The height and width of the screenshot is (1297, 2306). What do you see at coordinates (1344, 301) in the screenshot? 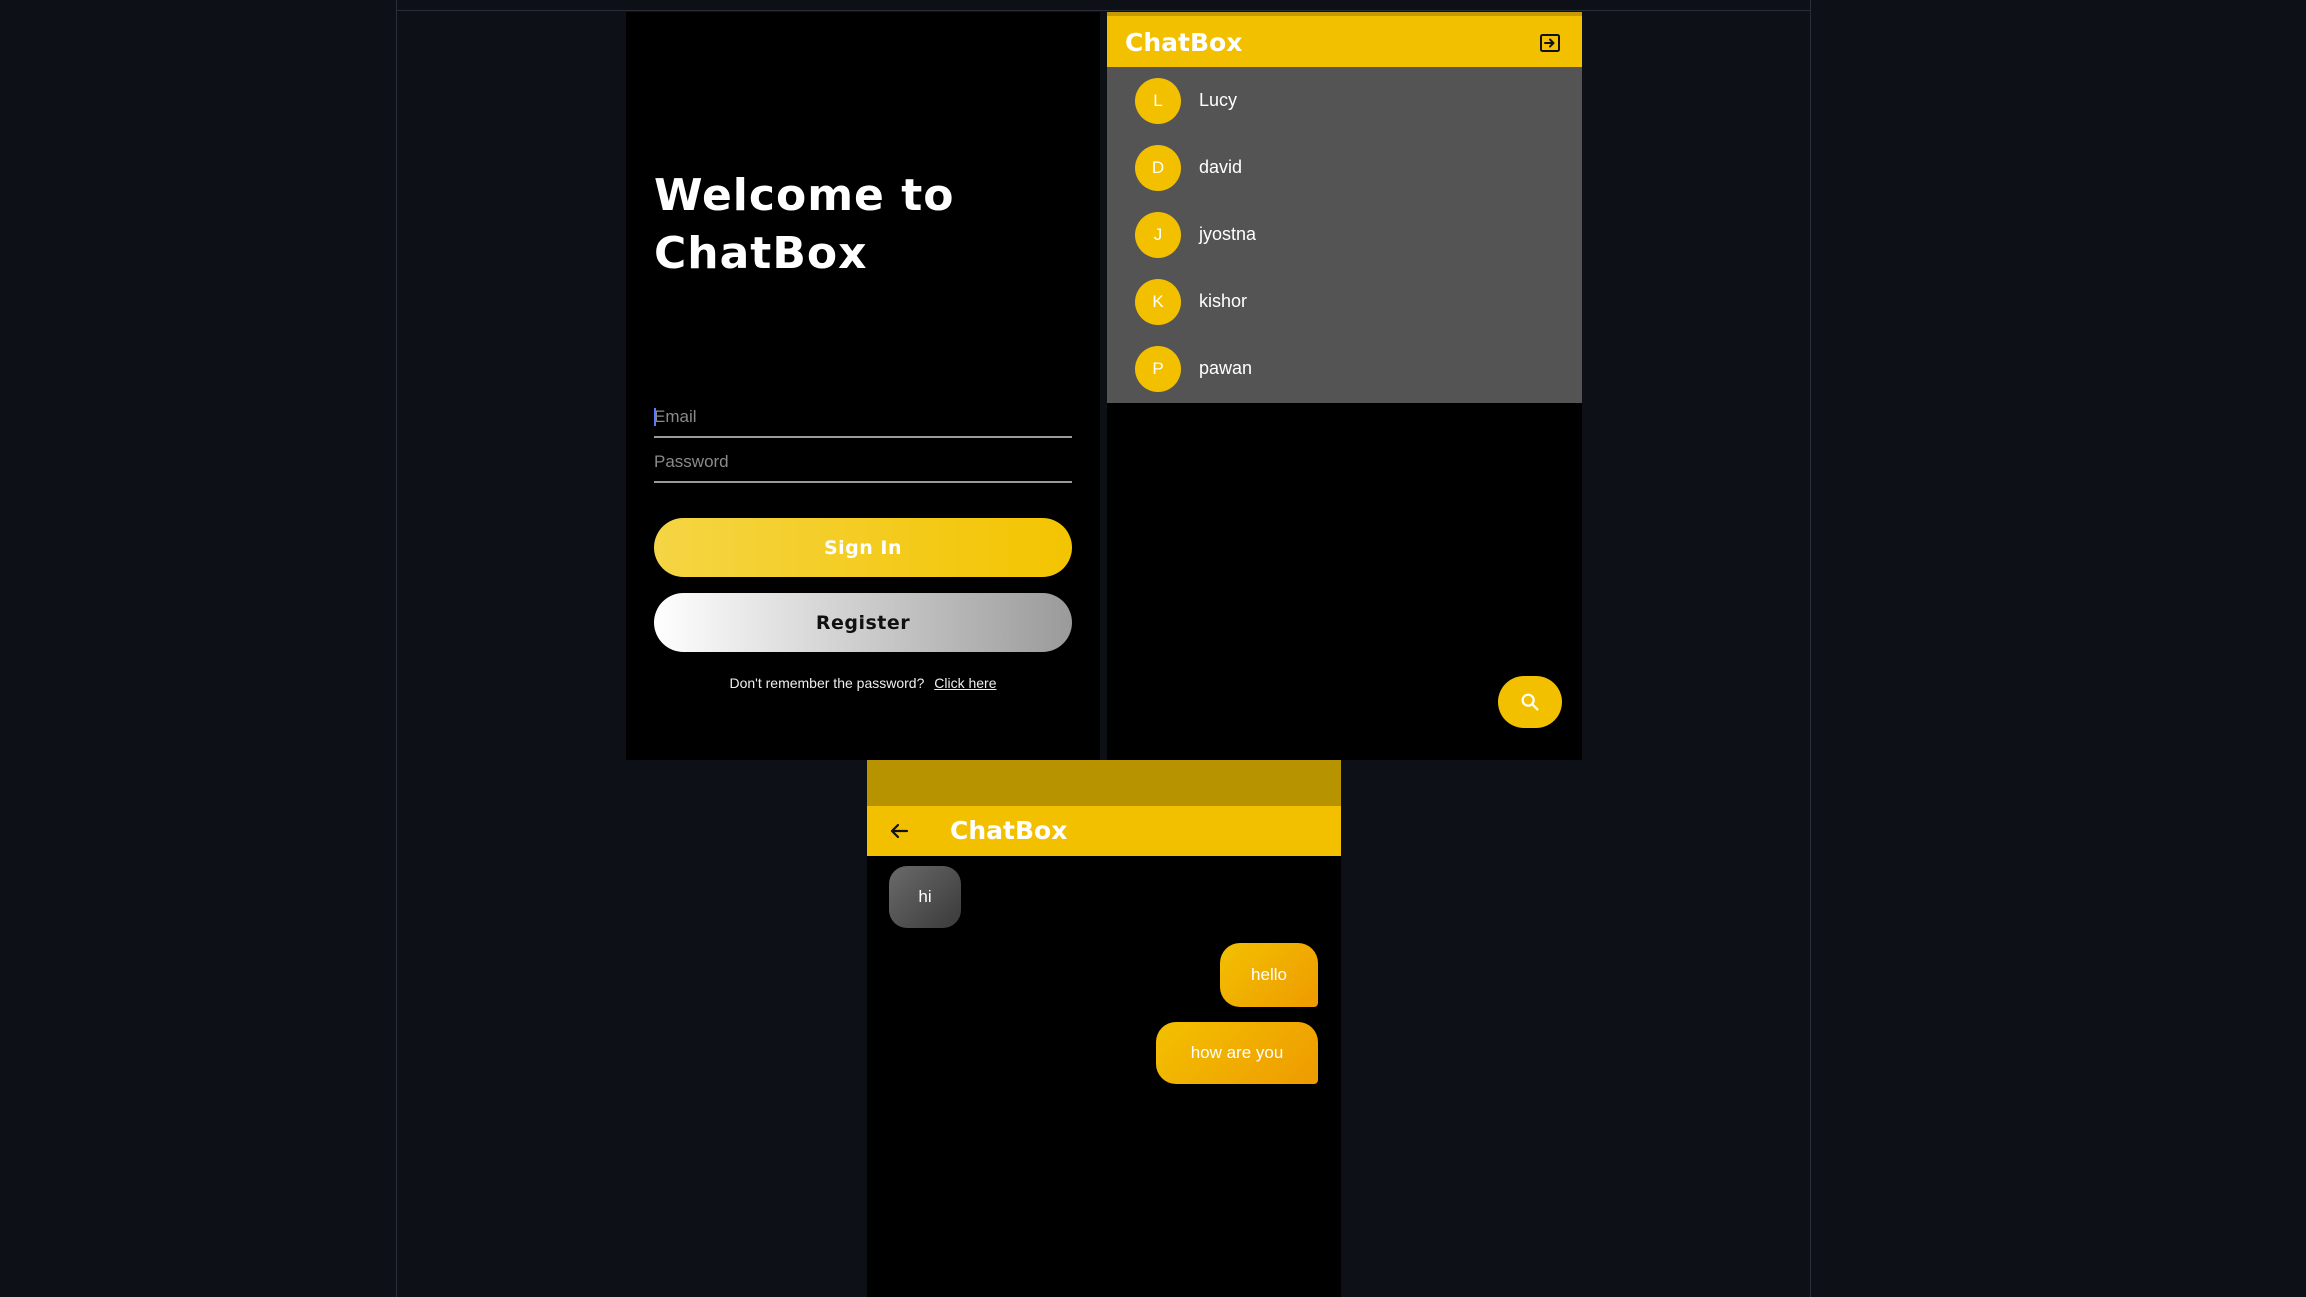
I see `list-item: K kishor` at bounding box center [1344, 301].